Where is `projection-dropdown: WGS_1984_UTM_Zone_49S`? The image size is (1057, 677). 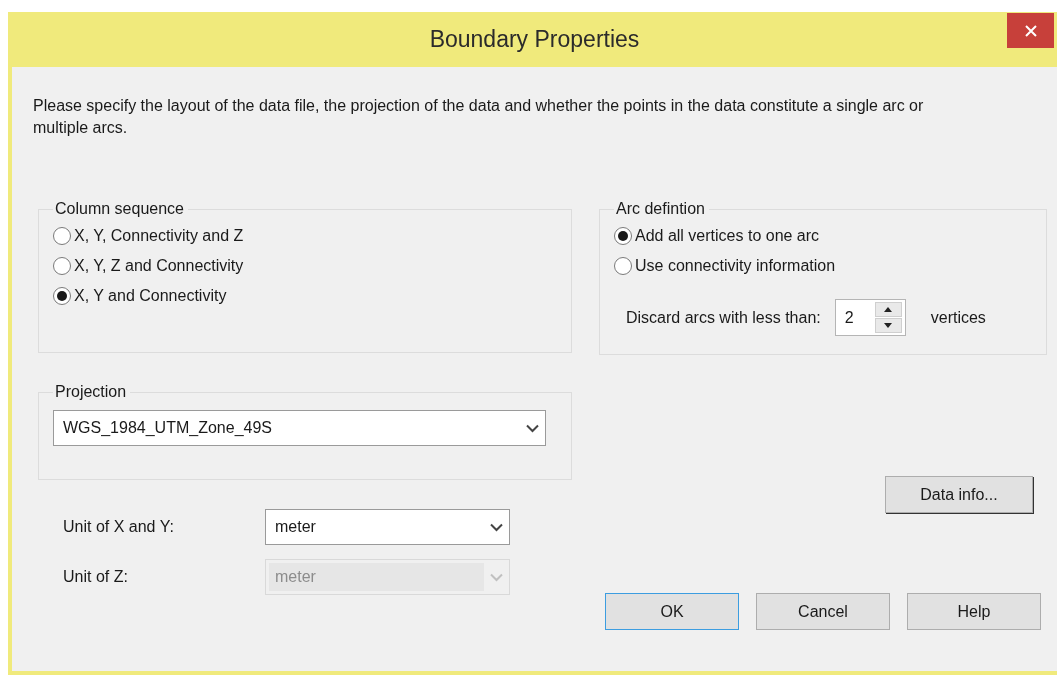 projection-dropdown: WGS_1984_UTM_Zone_49S is located at coordinates (299, 428).